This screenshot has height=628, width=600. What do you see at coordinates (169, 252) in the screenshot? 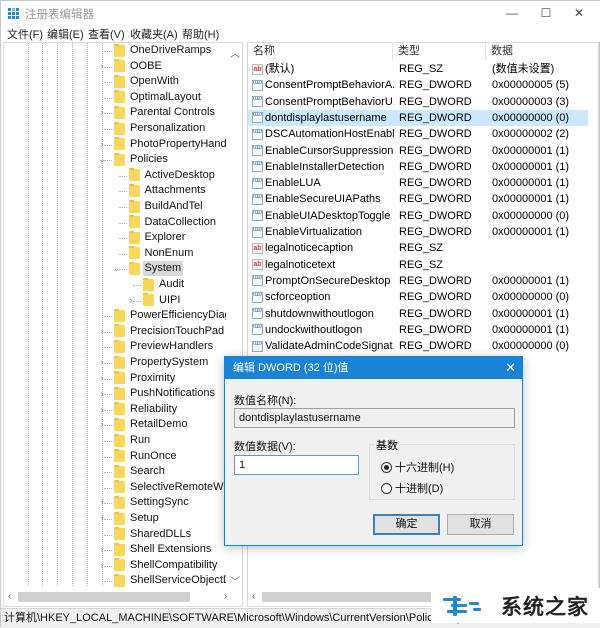
I see `tree-node-label: NonEnum` at bounding box center [169, 252].